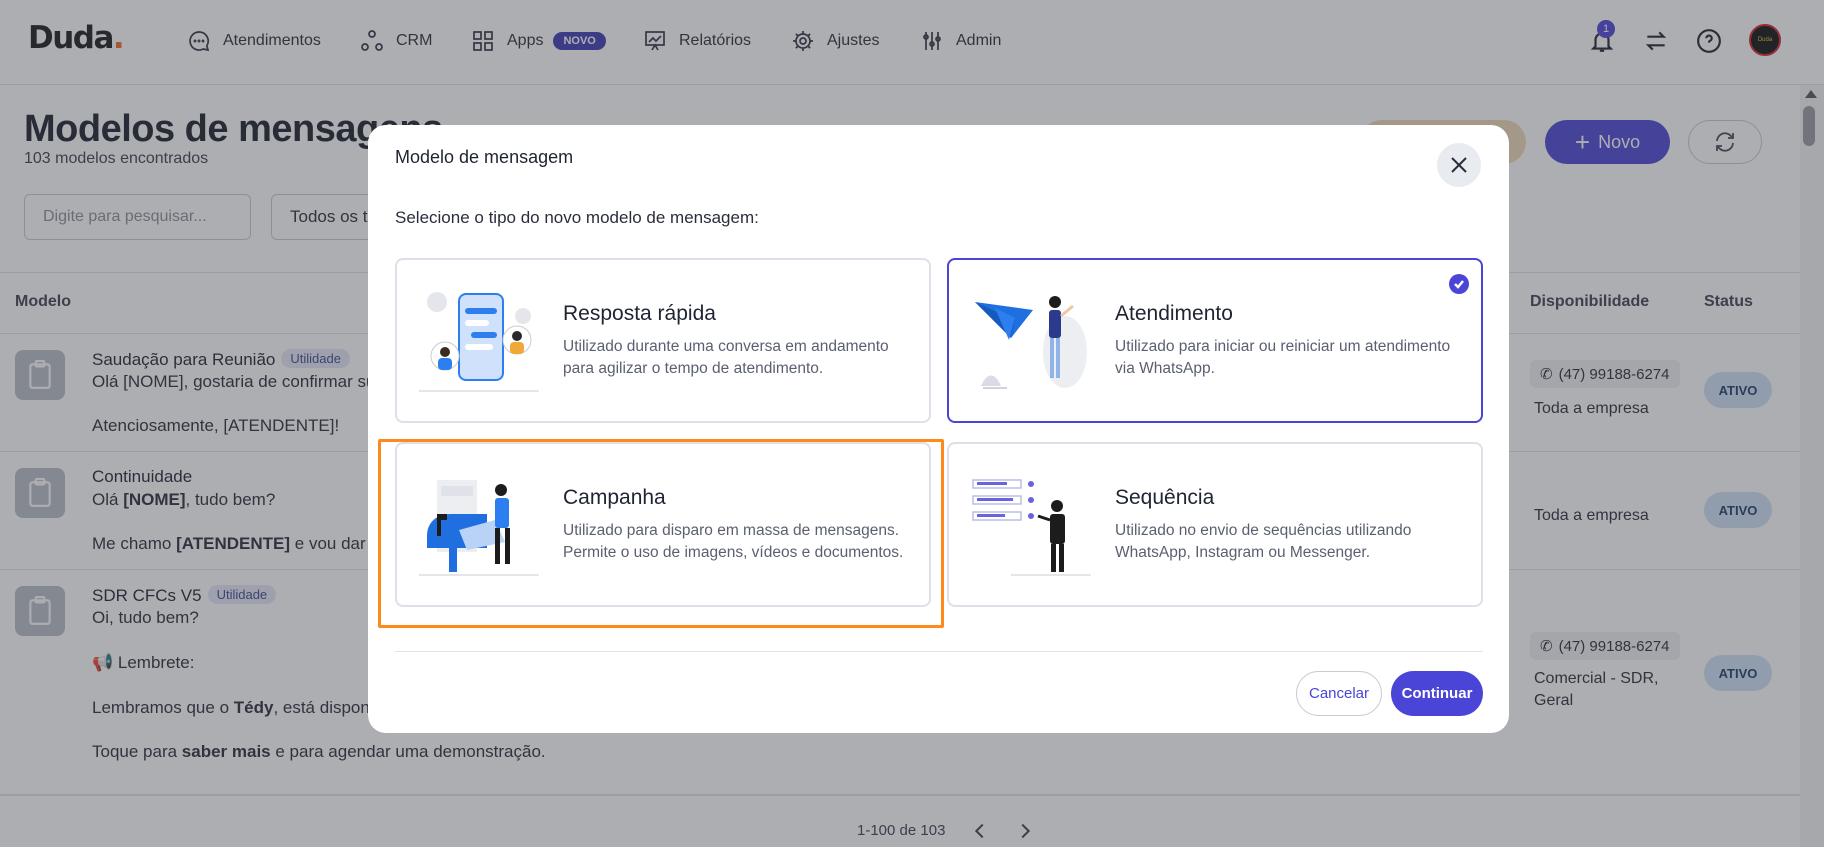 The image size is (1824, 847). What do you see at coordinates (1339, 693) in the screenshot?
I see `cancel-button: Cancelar` at bounding box center [1339, 693].